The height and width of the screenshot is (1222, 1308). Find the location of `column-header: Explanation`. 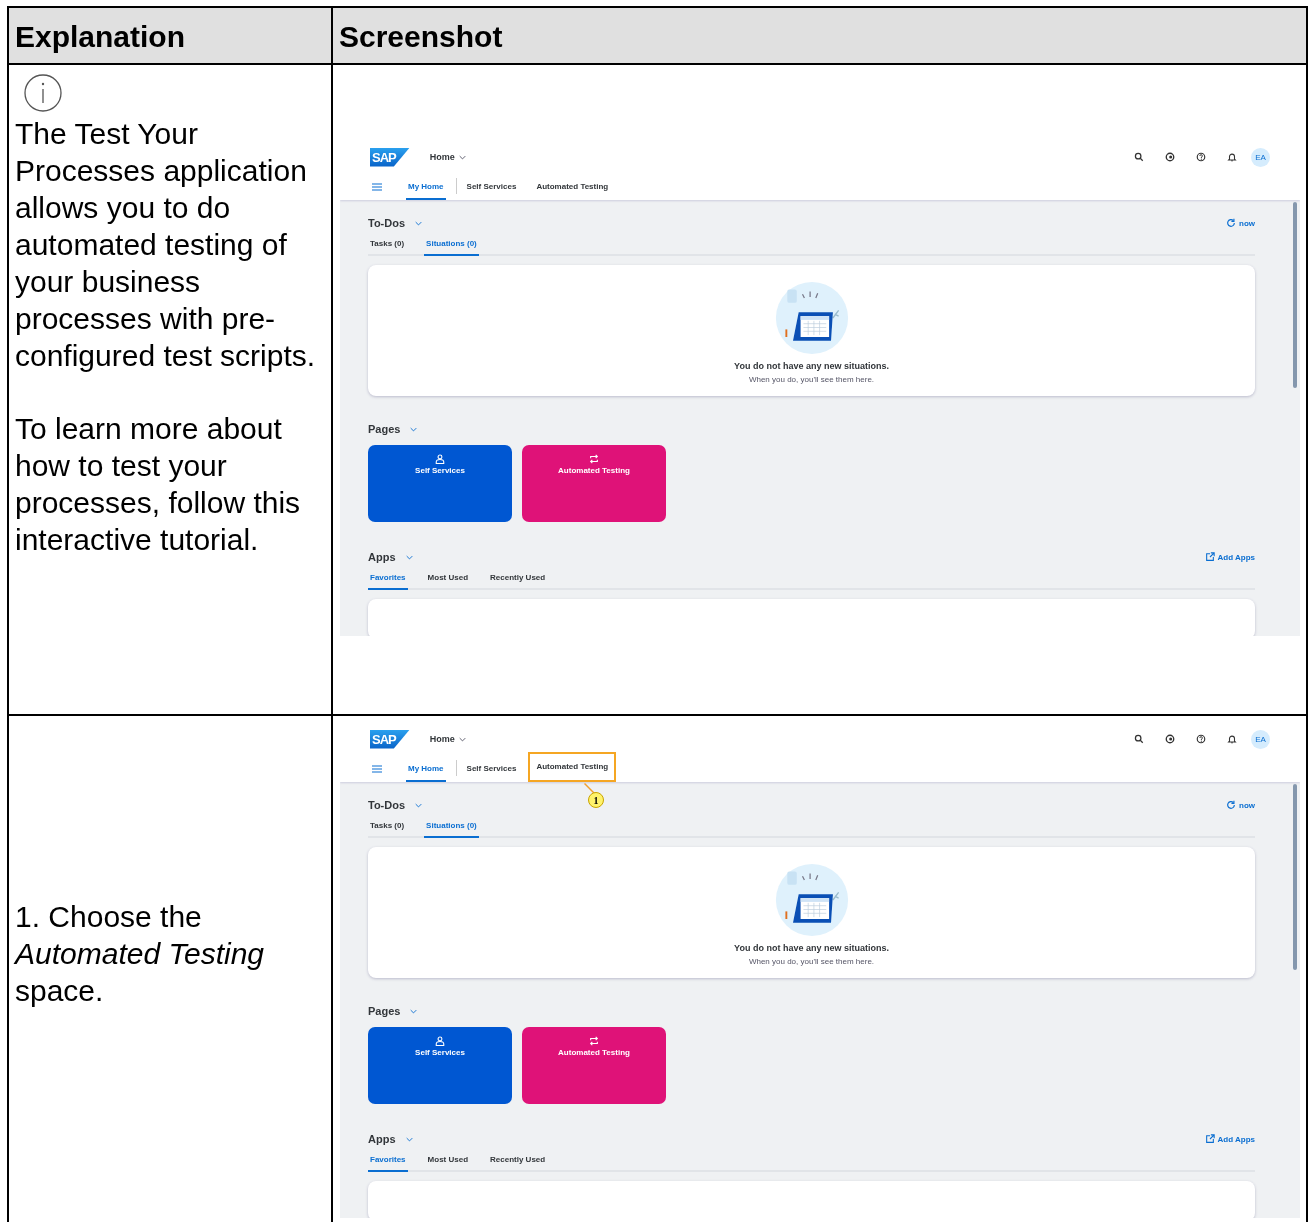

column-header: Explanation is located at coordinates (171, 36).